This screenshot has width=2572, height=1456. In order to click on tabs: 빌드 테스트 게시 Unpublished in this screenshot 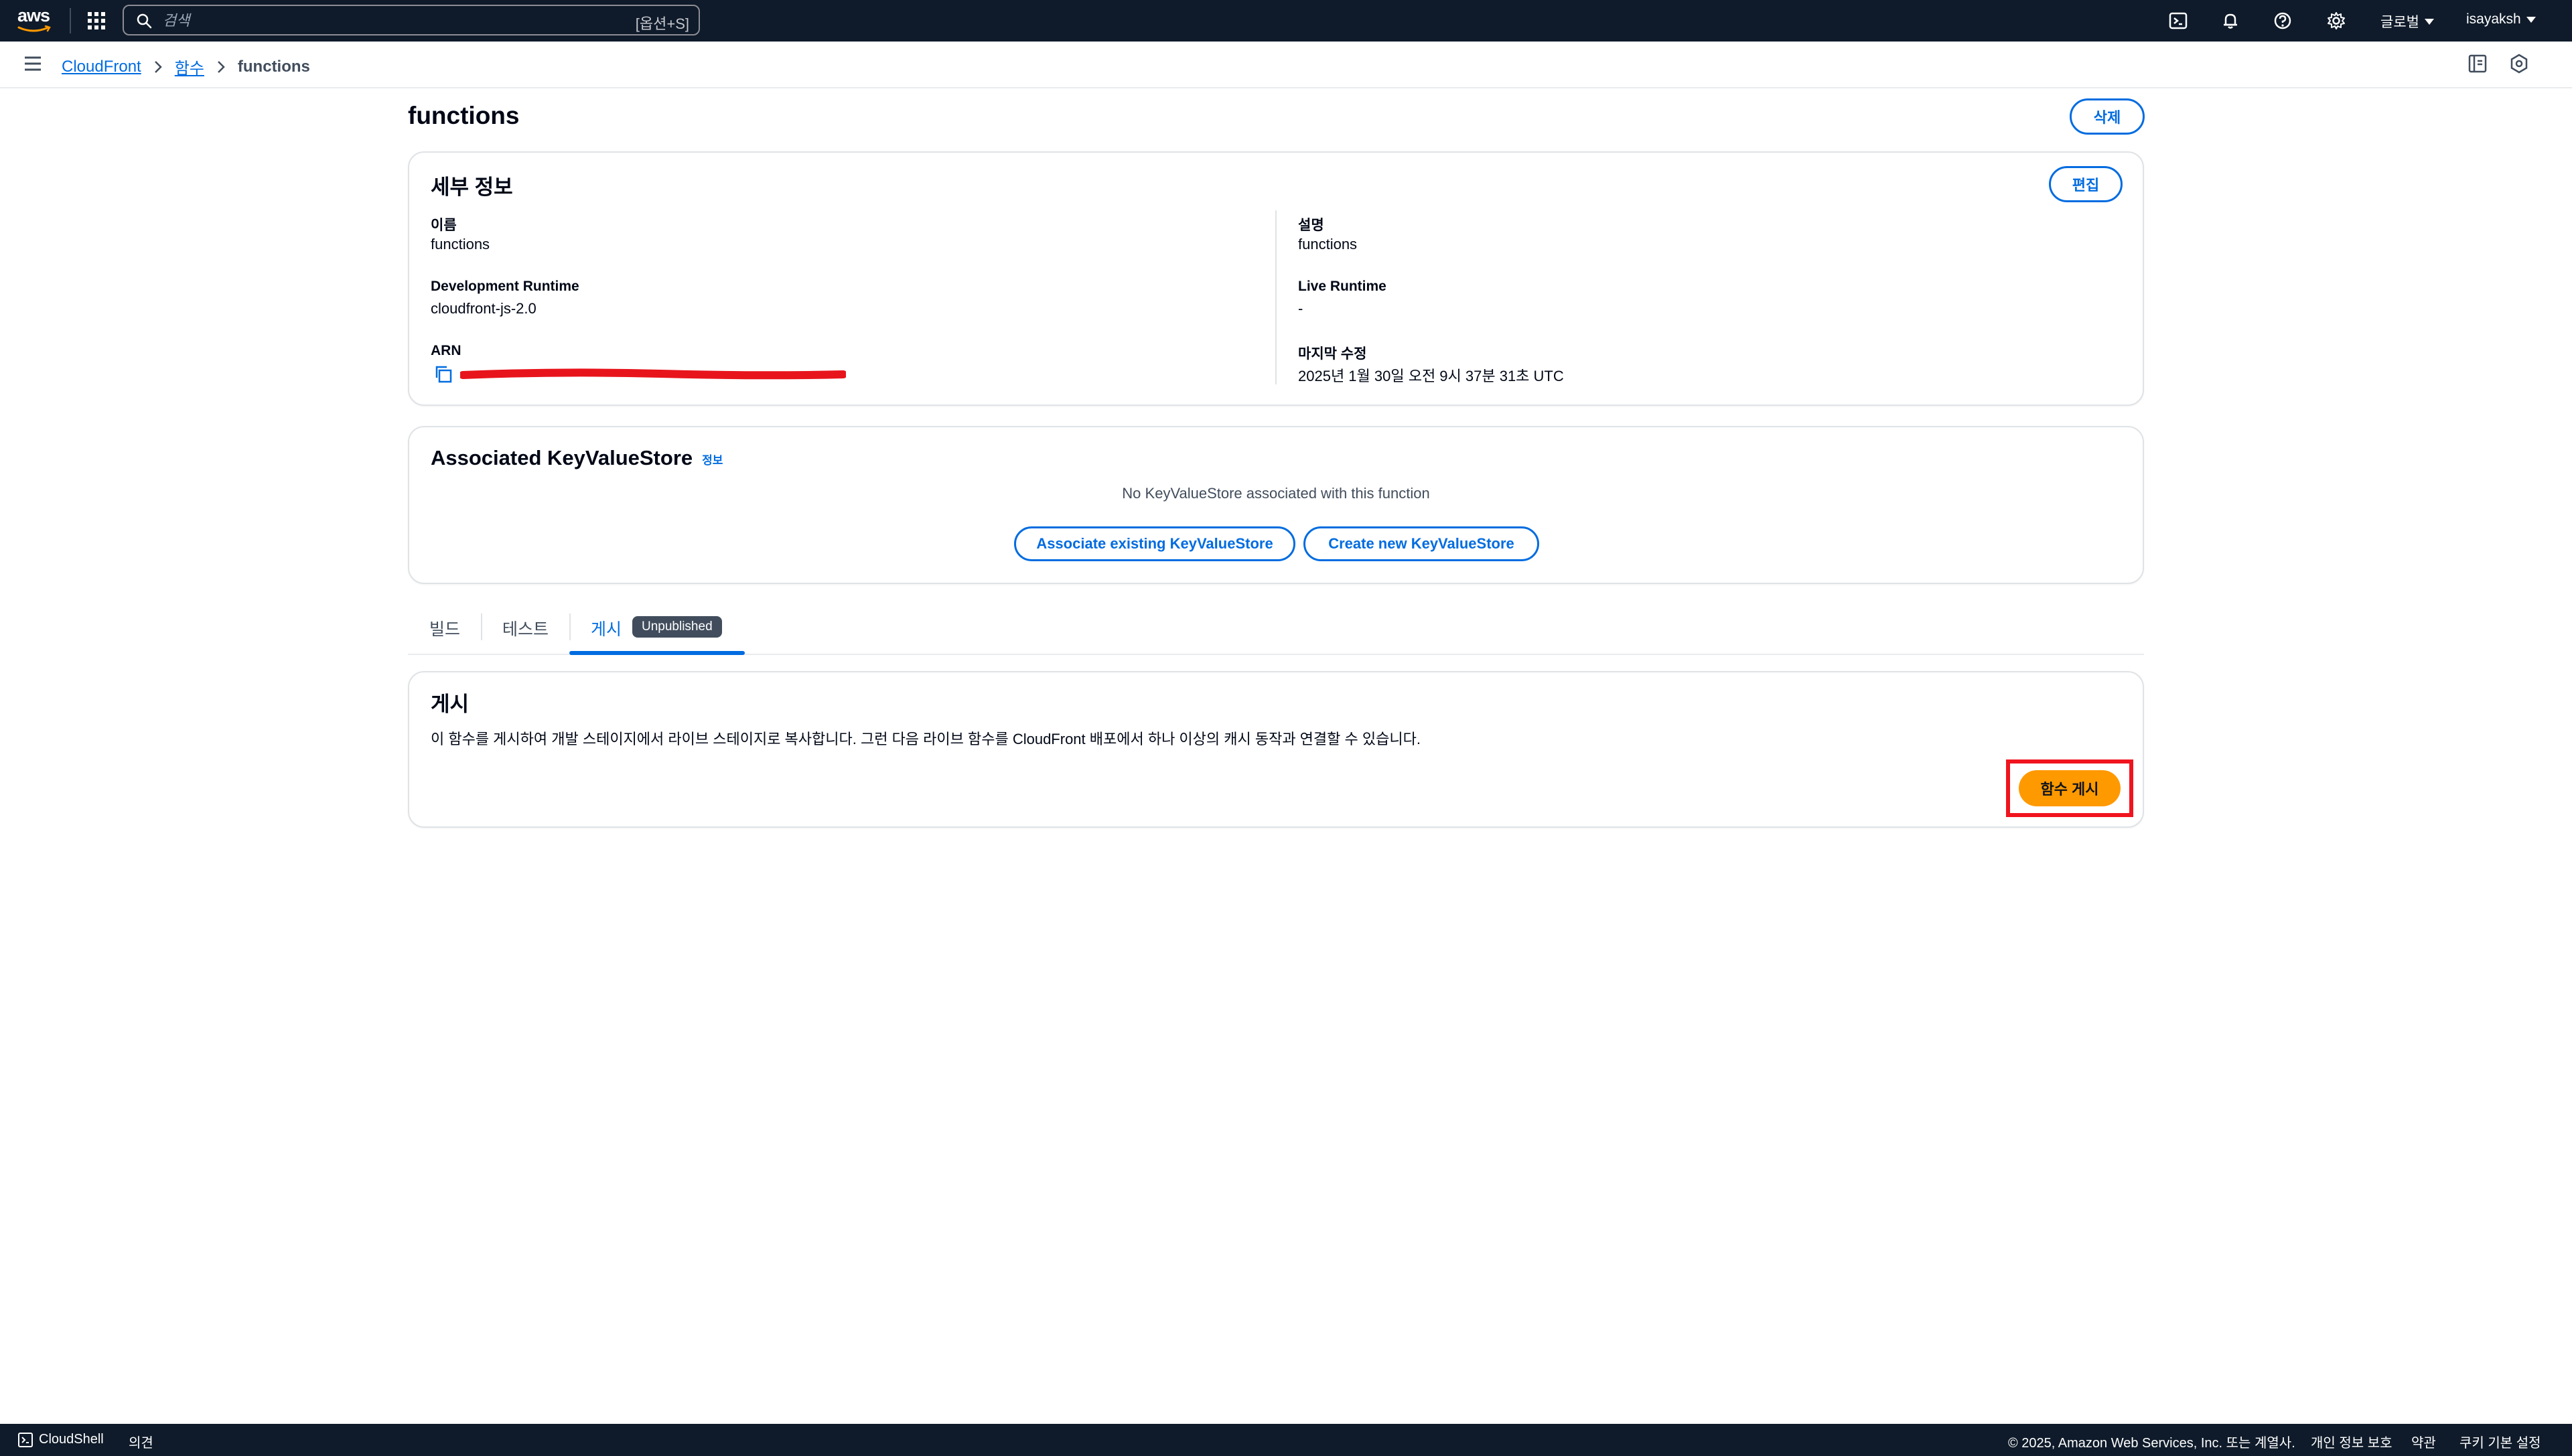, I will do `click(1276, 629)`.